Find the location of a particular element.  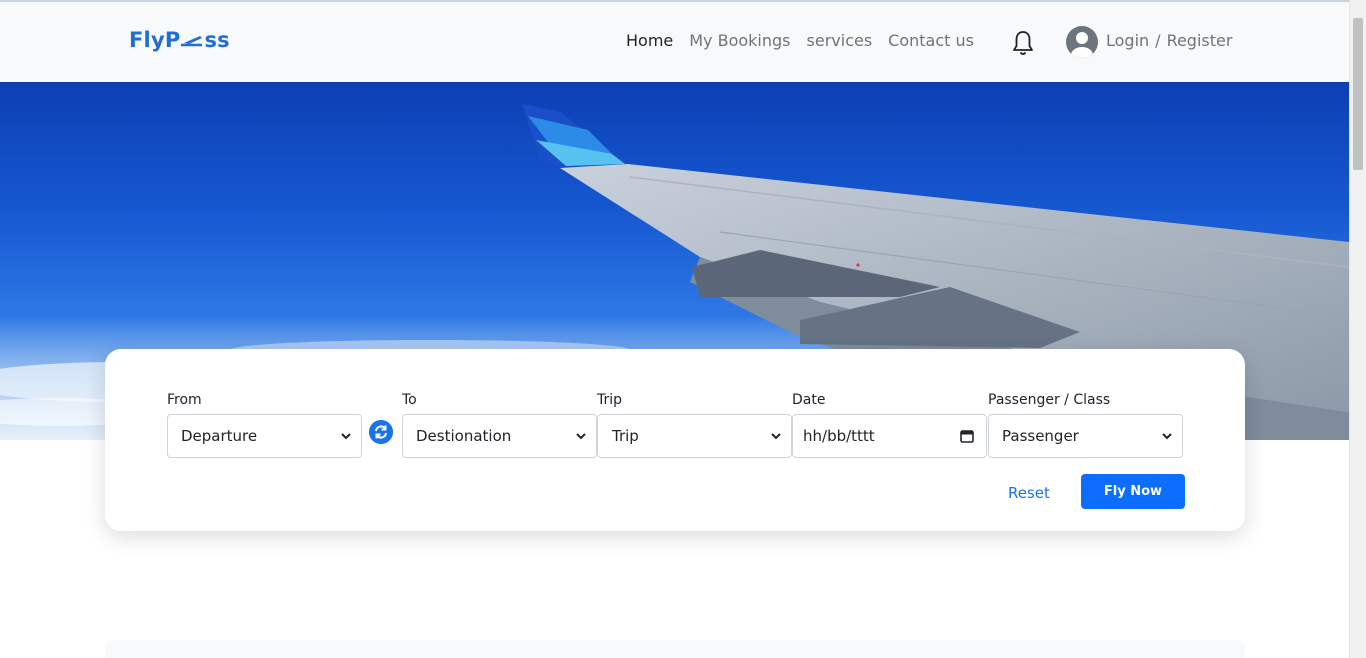

to-select-value: Destionation is located at coordinates (464, 436).